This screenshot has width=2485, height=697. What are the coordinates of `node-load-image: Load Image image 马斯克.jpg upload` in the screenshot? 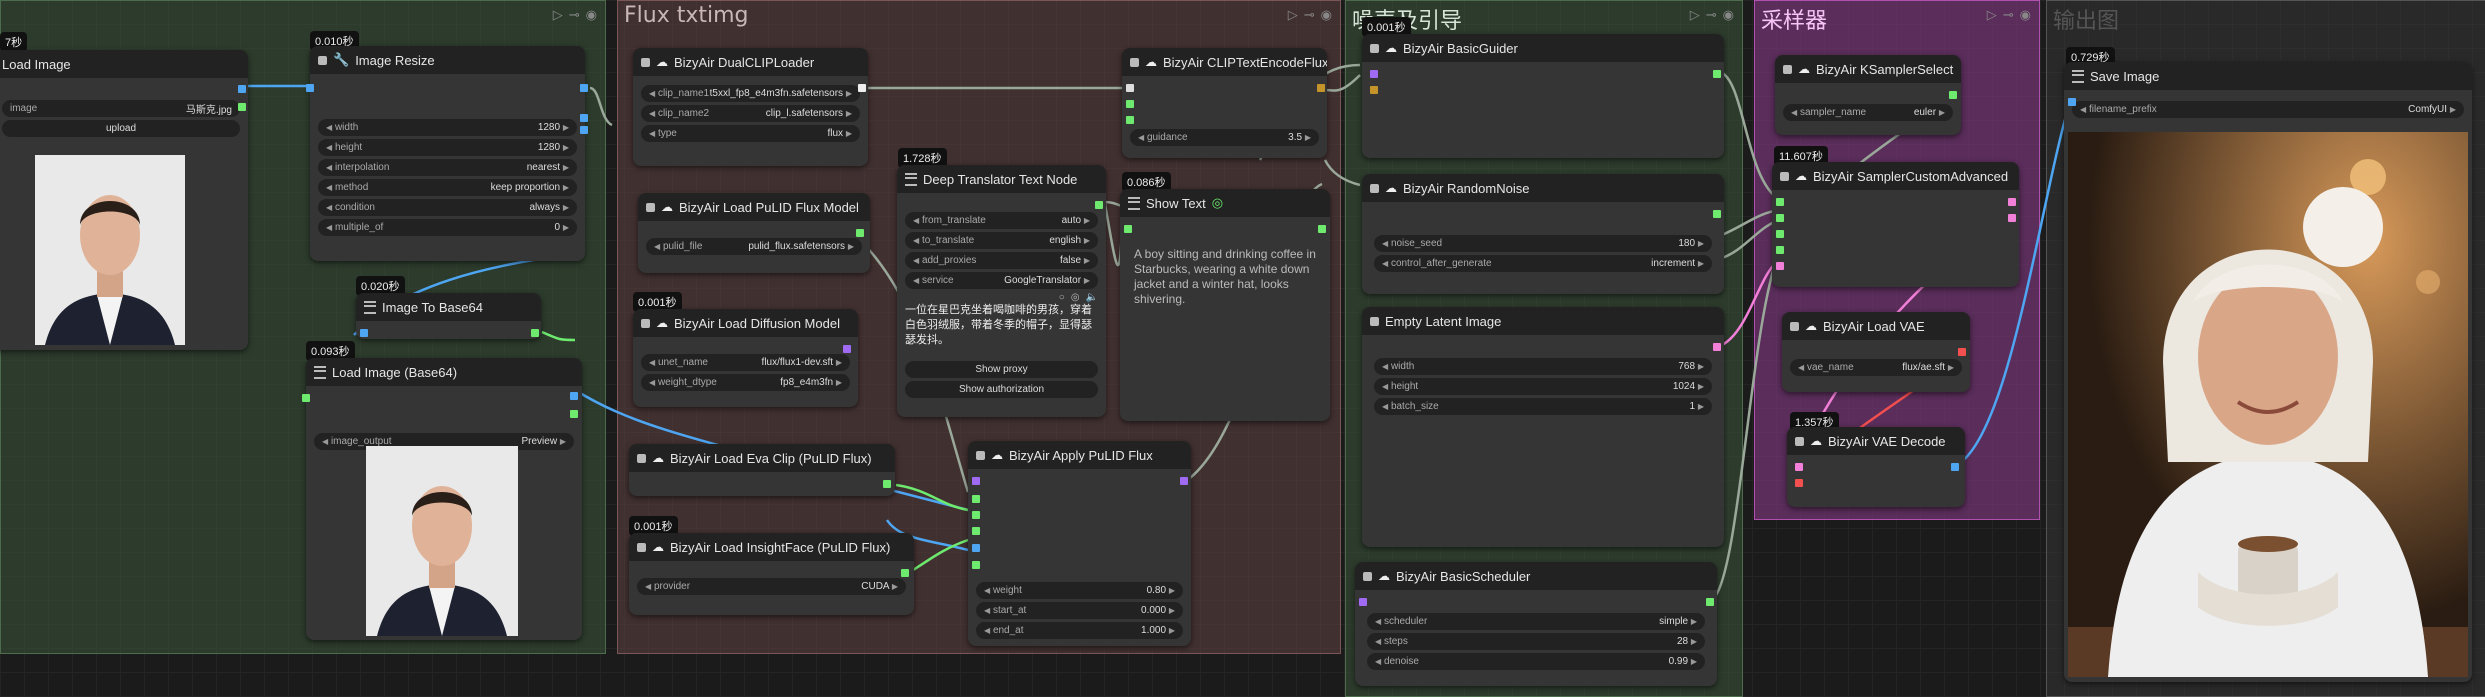 It's located at (124, 200).